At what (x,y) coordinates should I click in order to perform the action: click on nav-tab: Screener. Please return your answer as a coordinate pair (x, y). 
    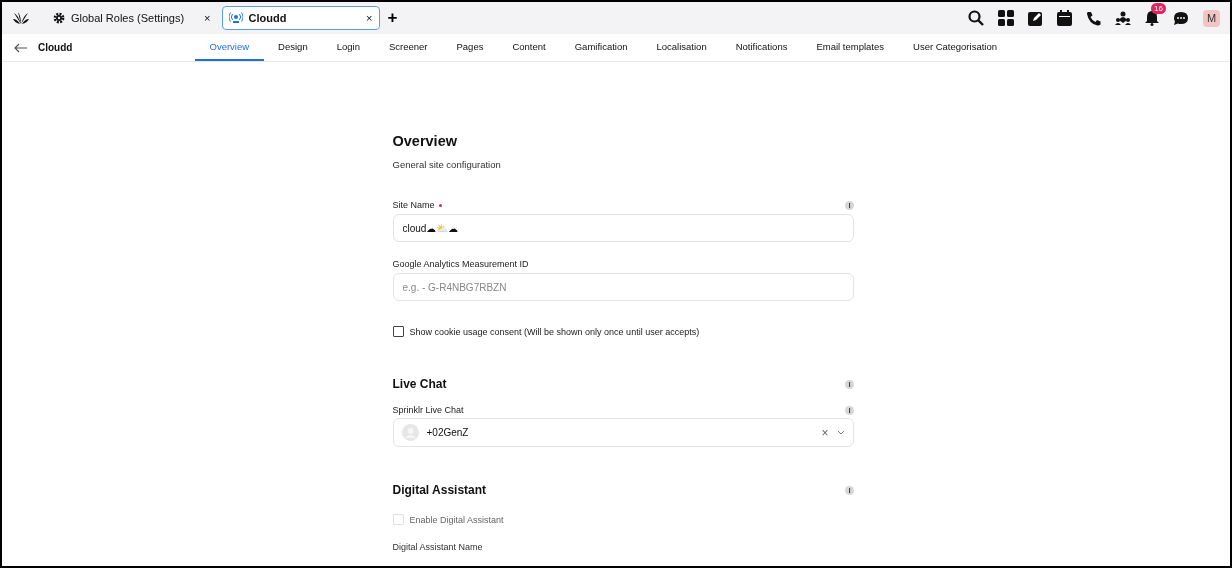
    Looking at the image, I should click on (408, 47).